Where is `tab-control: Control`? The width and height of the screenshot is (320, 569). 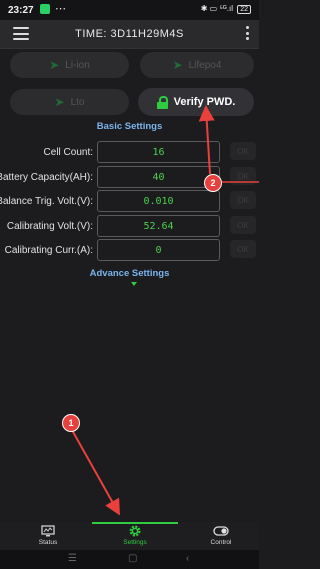
tab-control: Control is located at coordinates (221, 537).